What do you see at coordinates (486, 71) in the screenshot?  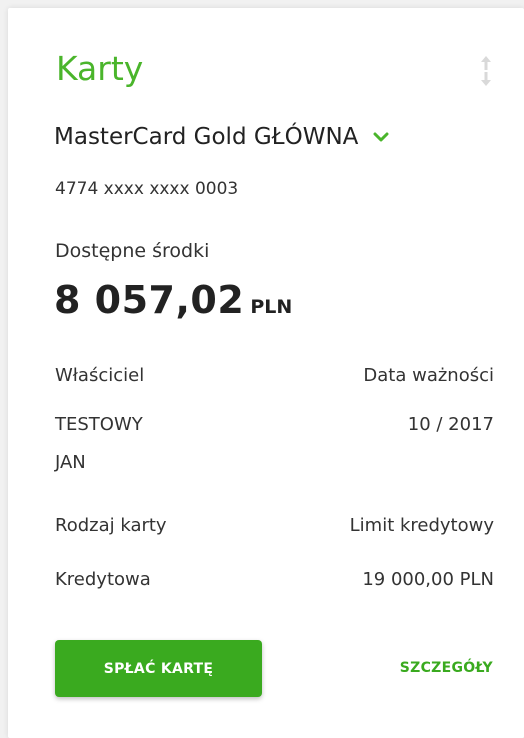 I see `sort-arrows-icon` at bounding box center [486, 71].